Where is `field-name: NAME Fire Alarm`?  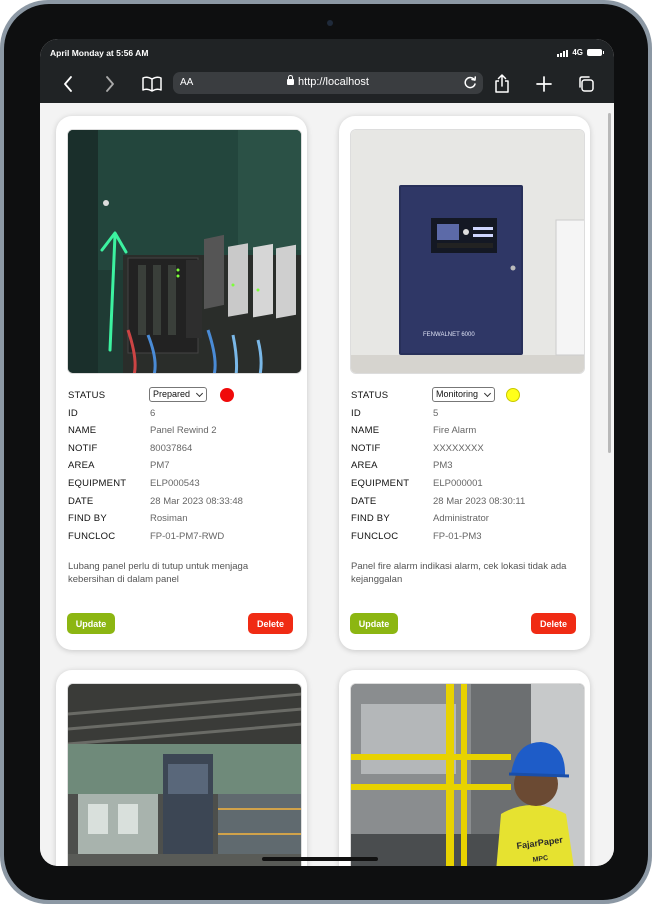
field-name: NAME Fire Alarm is located at coordinates (466, 434).